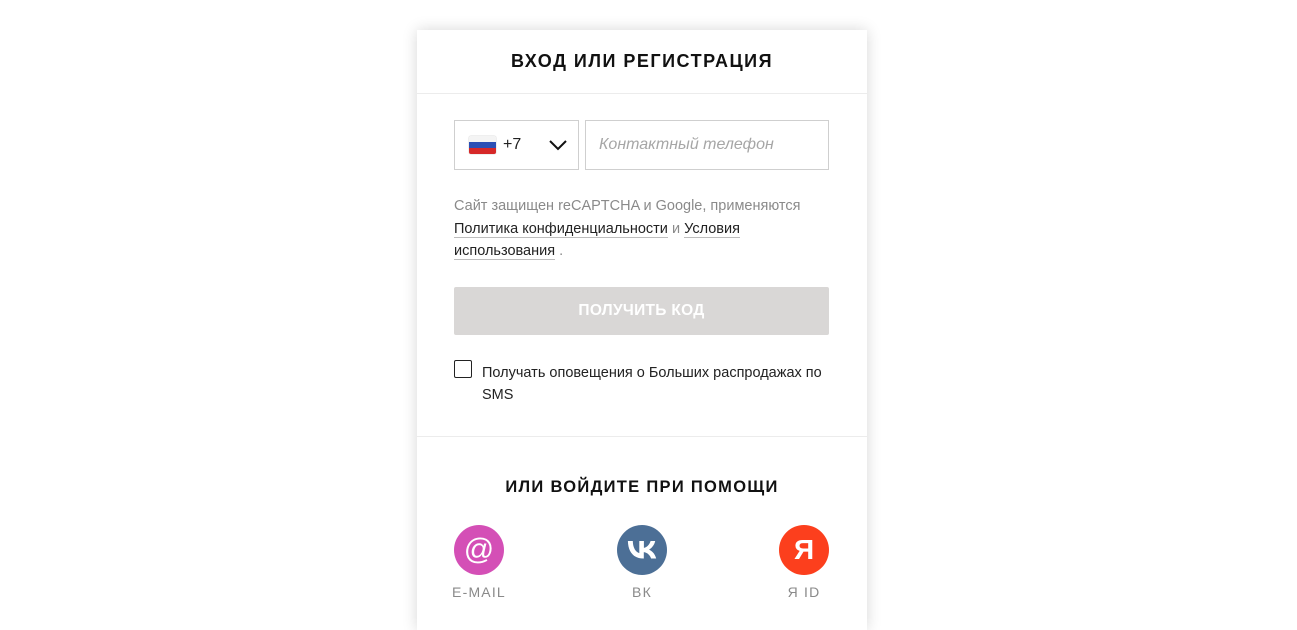 This screenshot has width=1297, height=630. Describe the element at coordinates (642, 592) in the screenshot. I see `vk-login-label: ВК` at that location.